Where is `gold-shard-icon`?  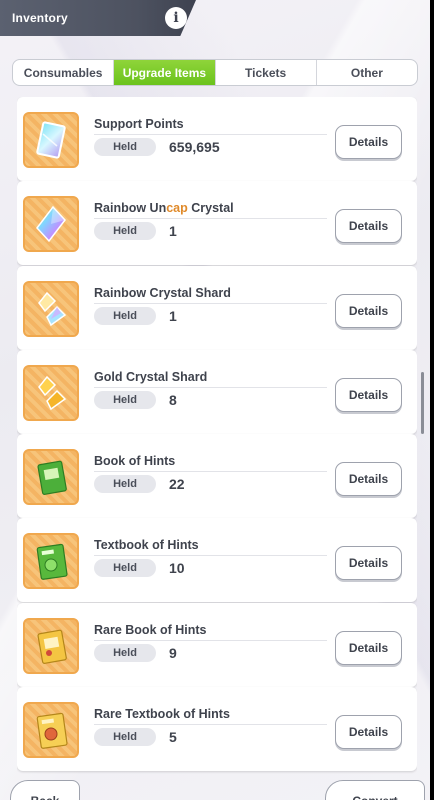 gold-shard-icon is located at coordinates (51, 392).